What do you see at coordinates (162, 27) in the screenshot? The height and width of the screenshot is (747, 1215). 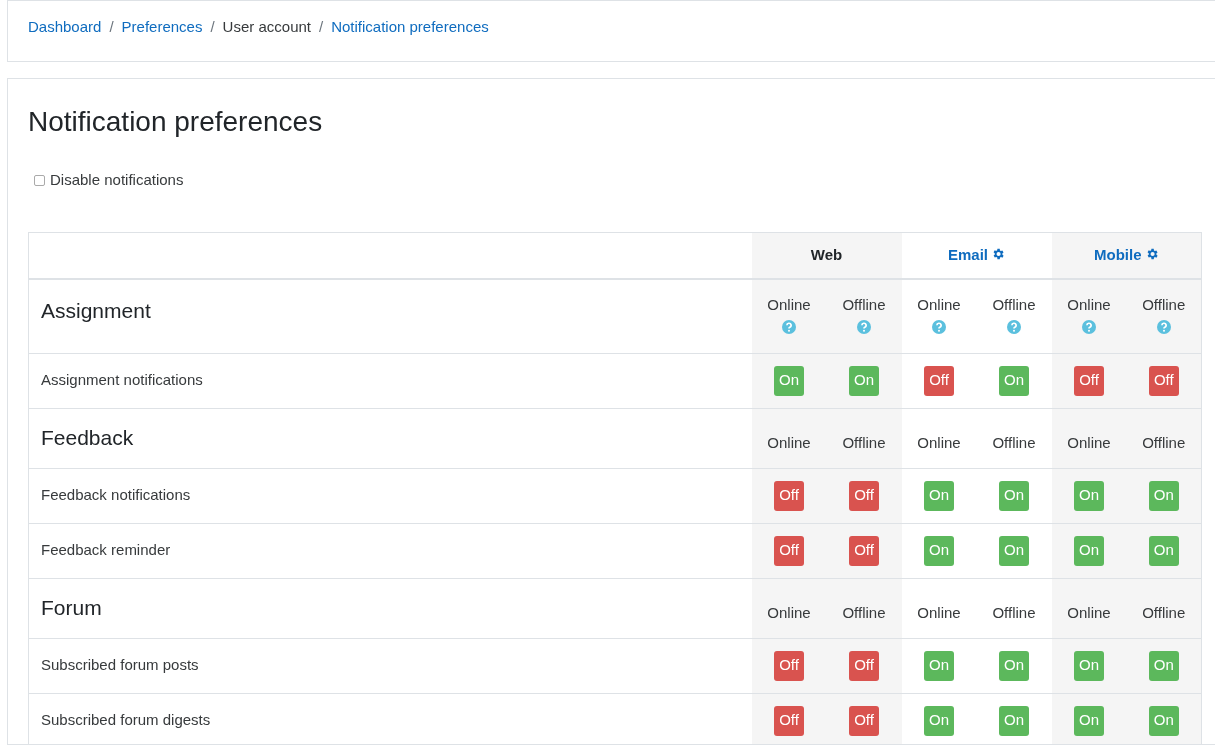 I see `breadcrumb-link: Preferences` at bounding box center [162, 27].